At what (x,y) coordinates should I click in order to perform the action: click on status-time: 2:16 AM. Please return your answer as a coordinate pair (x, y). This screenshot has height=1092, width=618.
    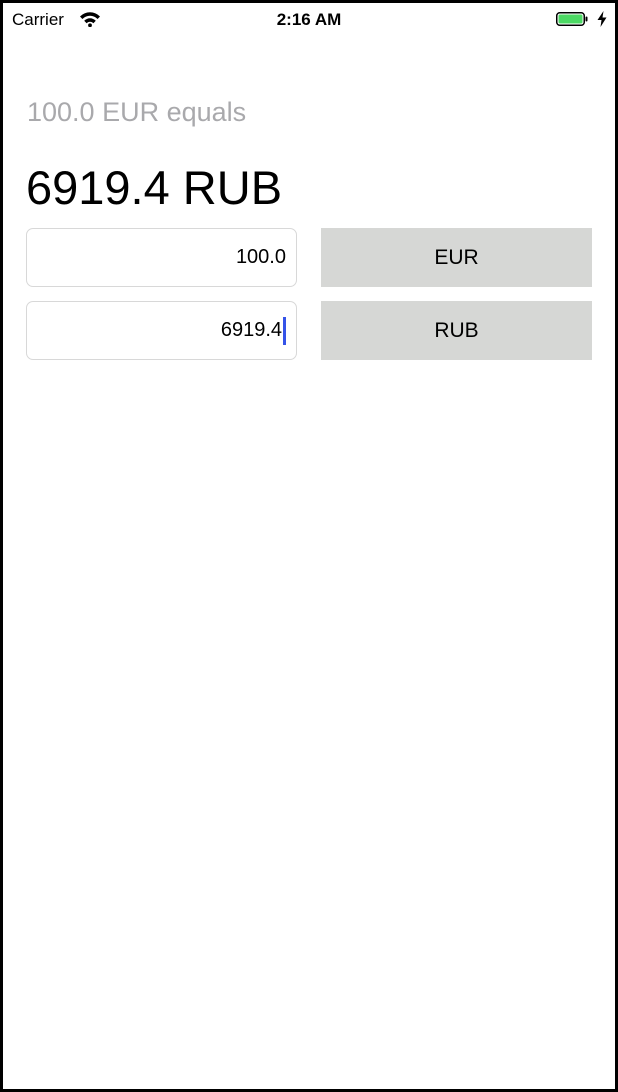
    Looking at the image, I should click on (309, 19).